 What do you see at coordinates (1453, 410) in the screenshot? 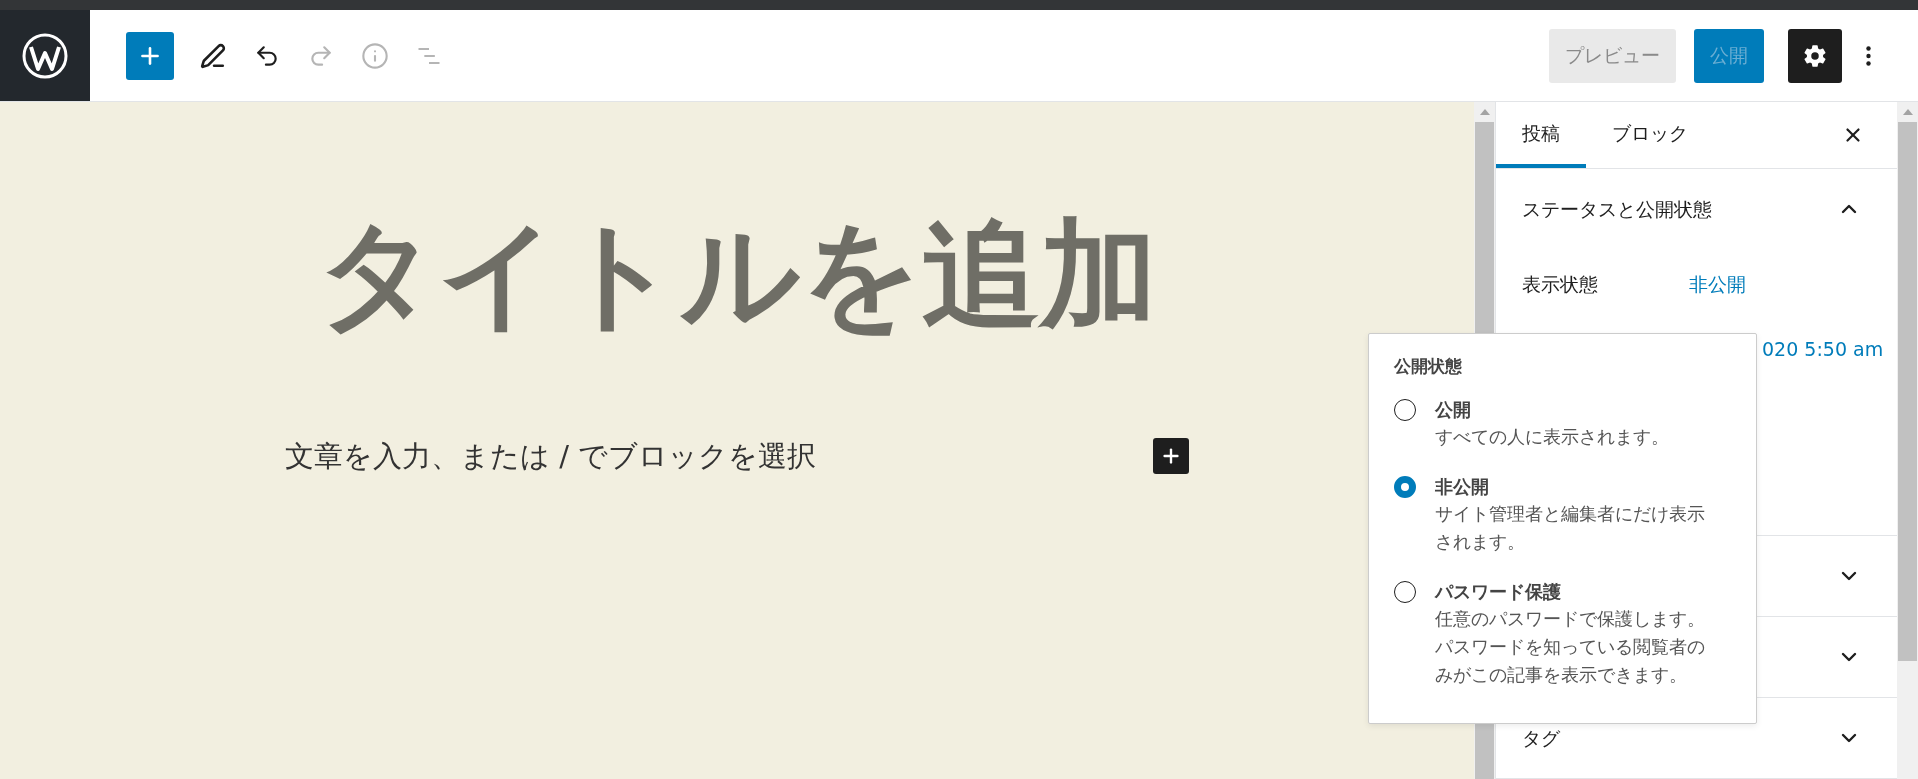
I see `option-label: 公開` at bounding box center [1453, 410].